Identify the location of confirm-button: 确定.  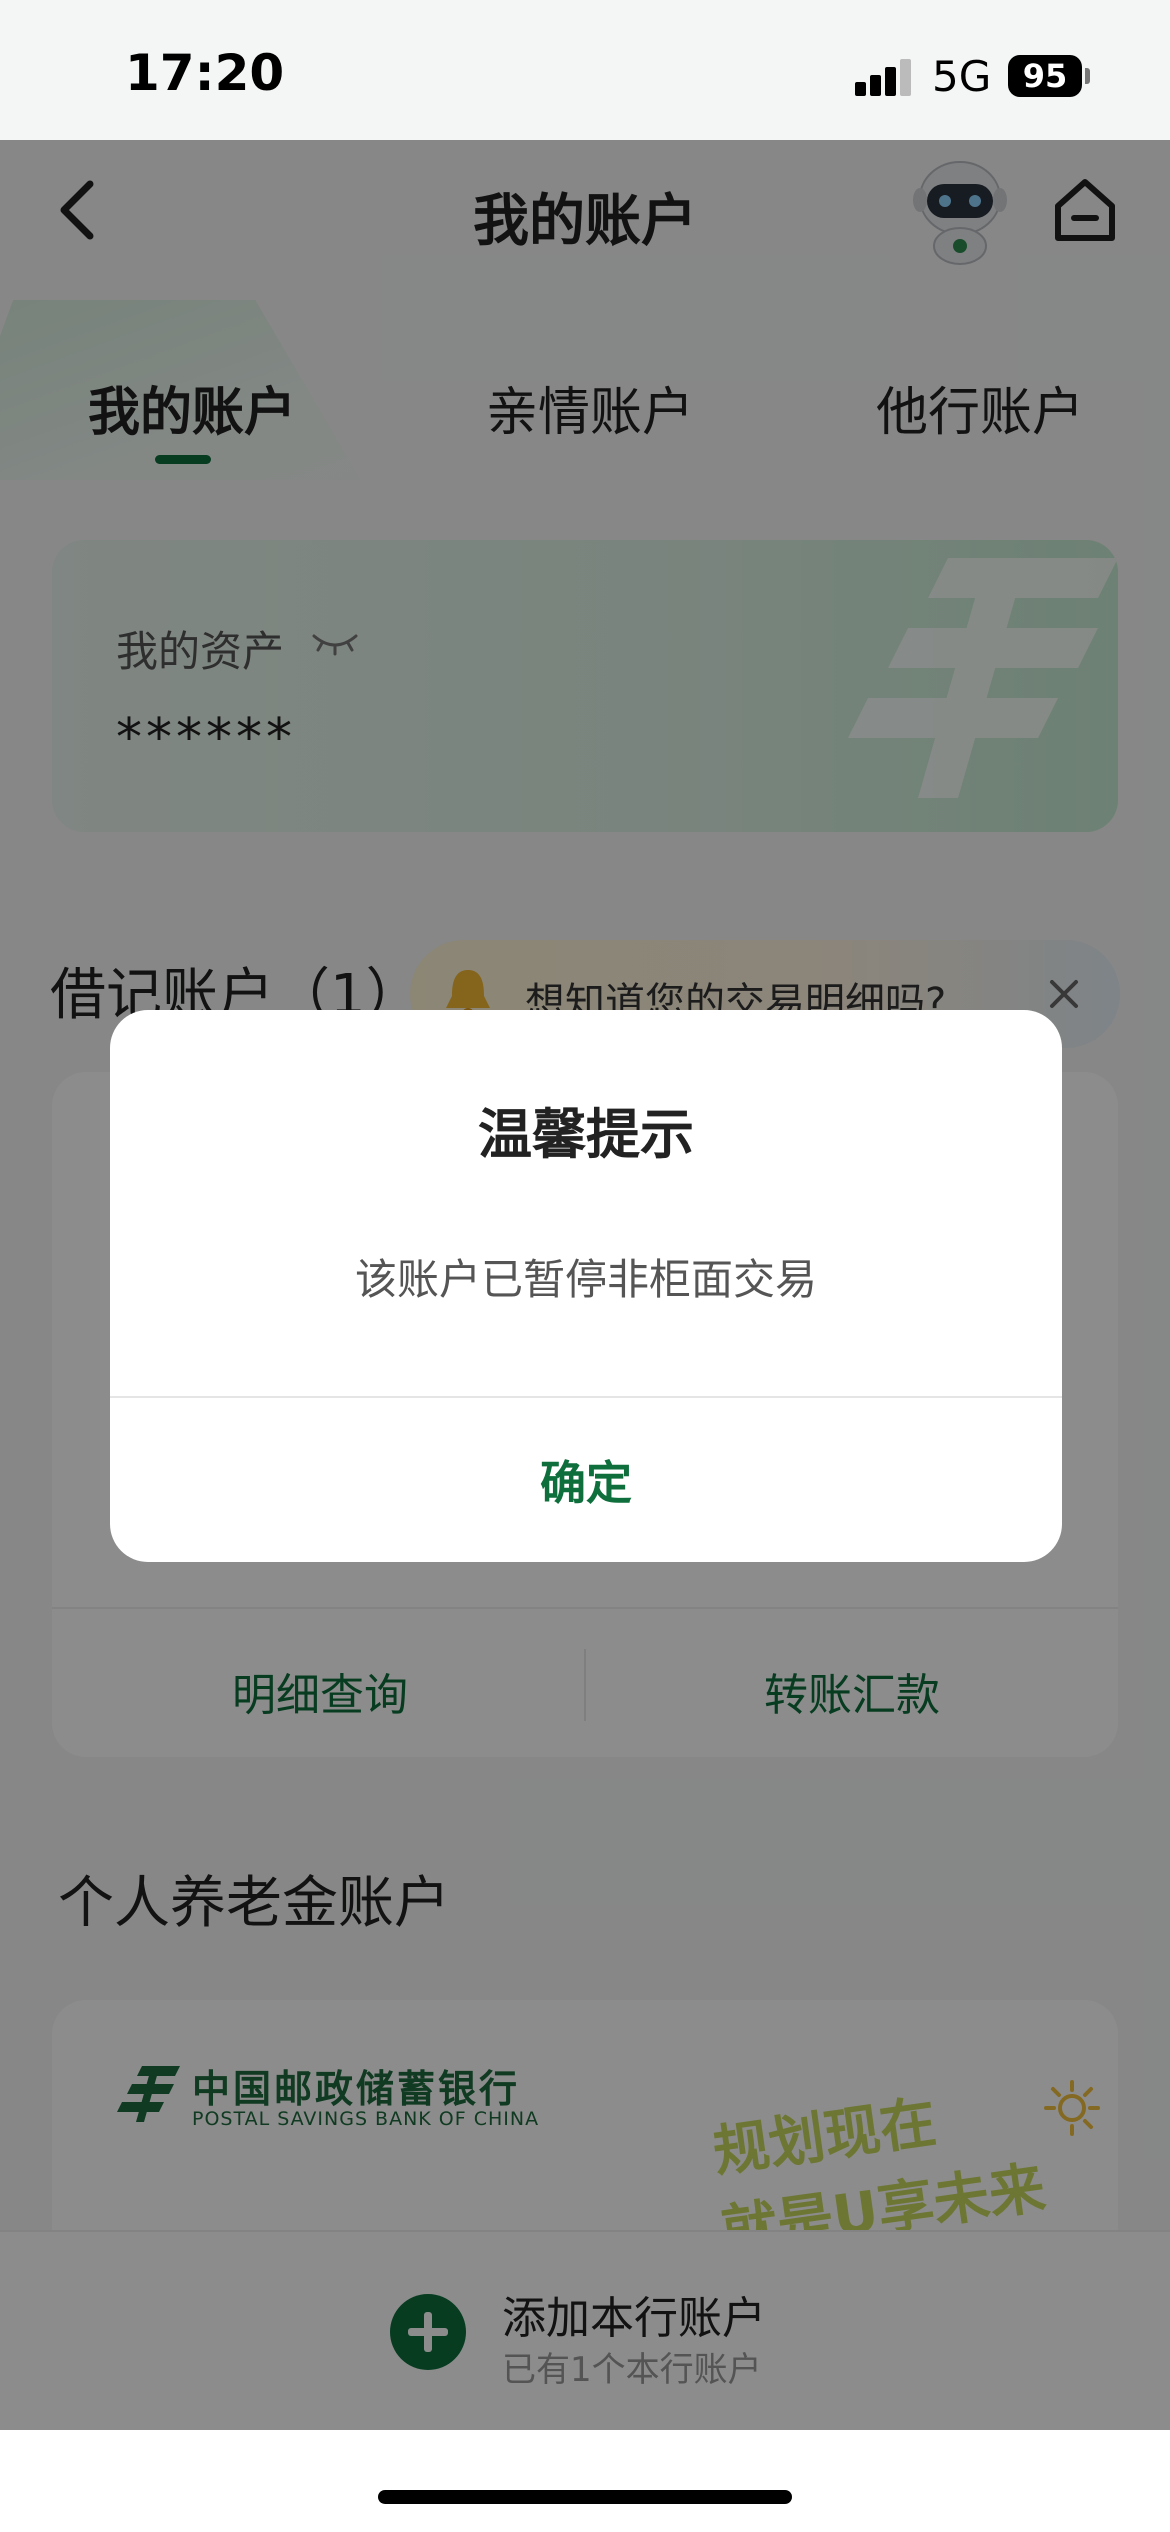
(586, 1480).